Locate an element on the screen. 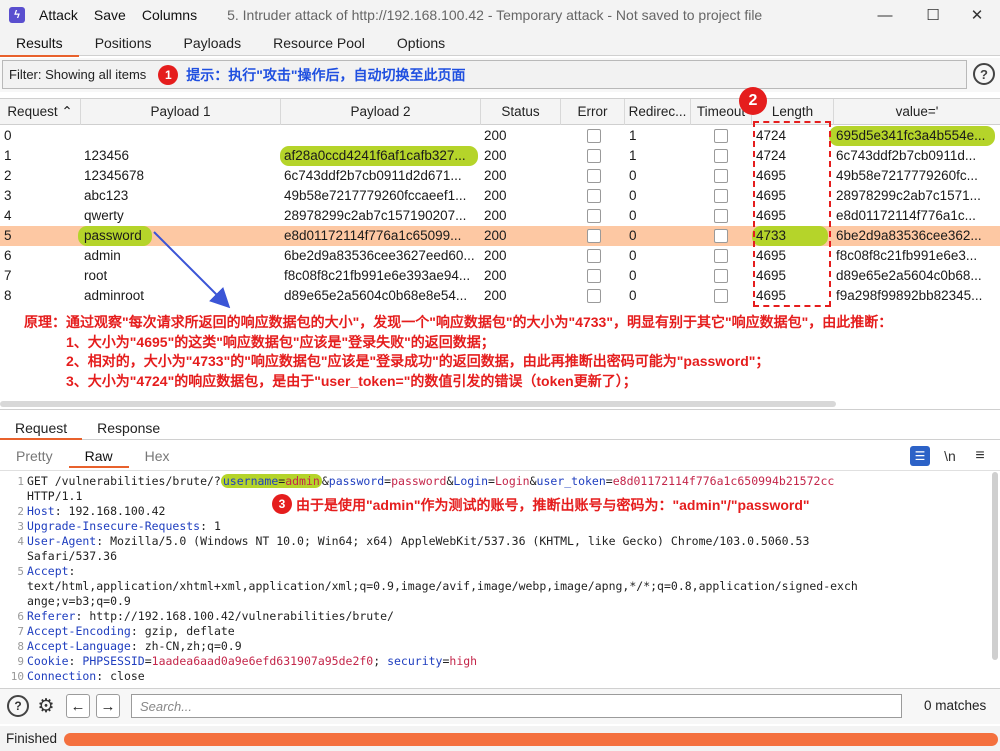  maximize-icon: ☐ is located at coordinates (933, 15).